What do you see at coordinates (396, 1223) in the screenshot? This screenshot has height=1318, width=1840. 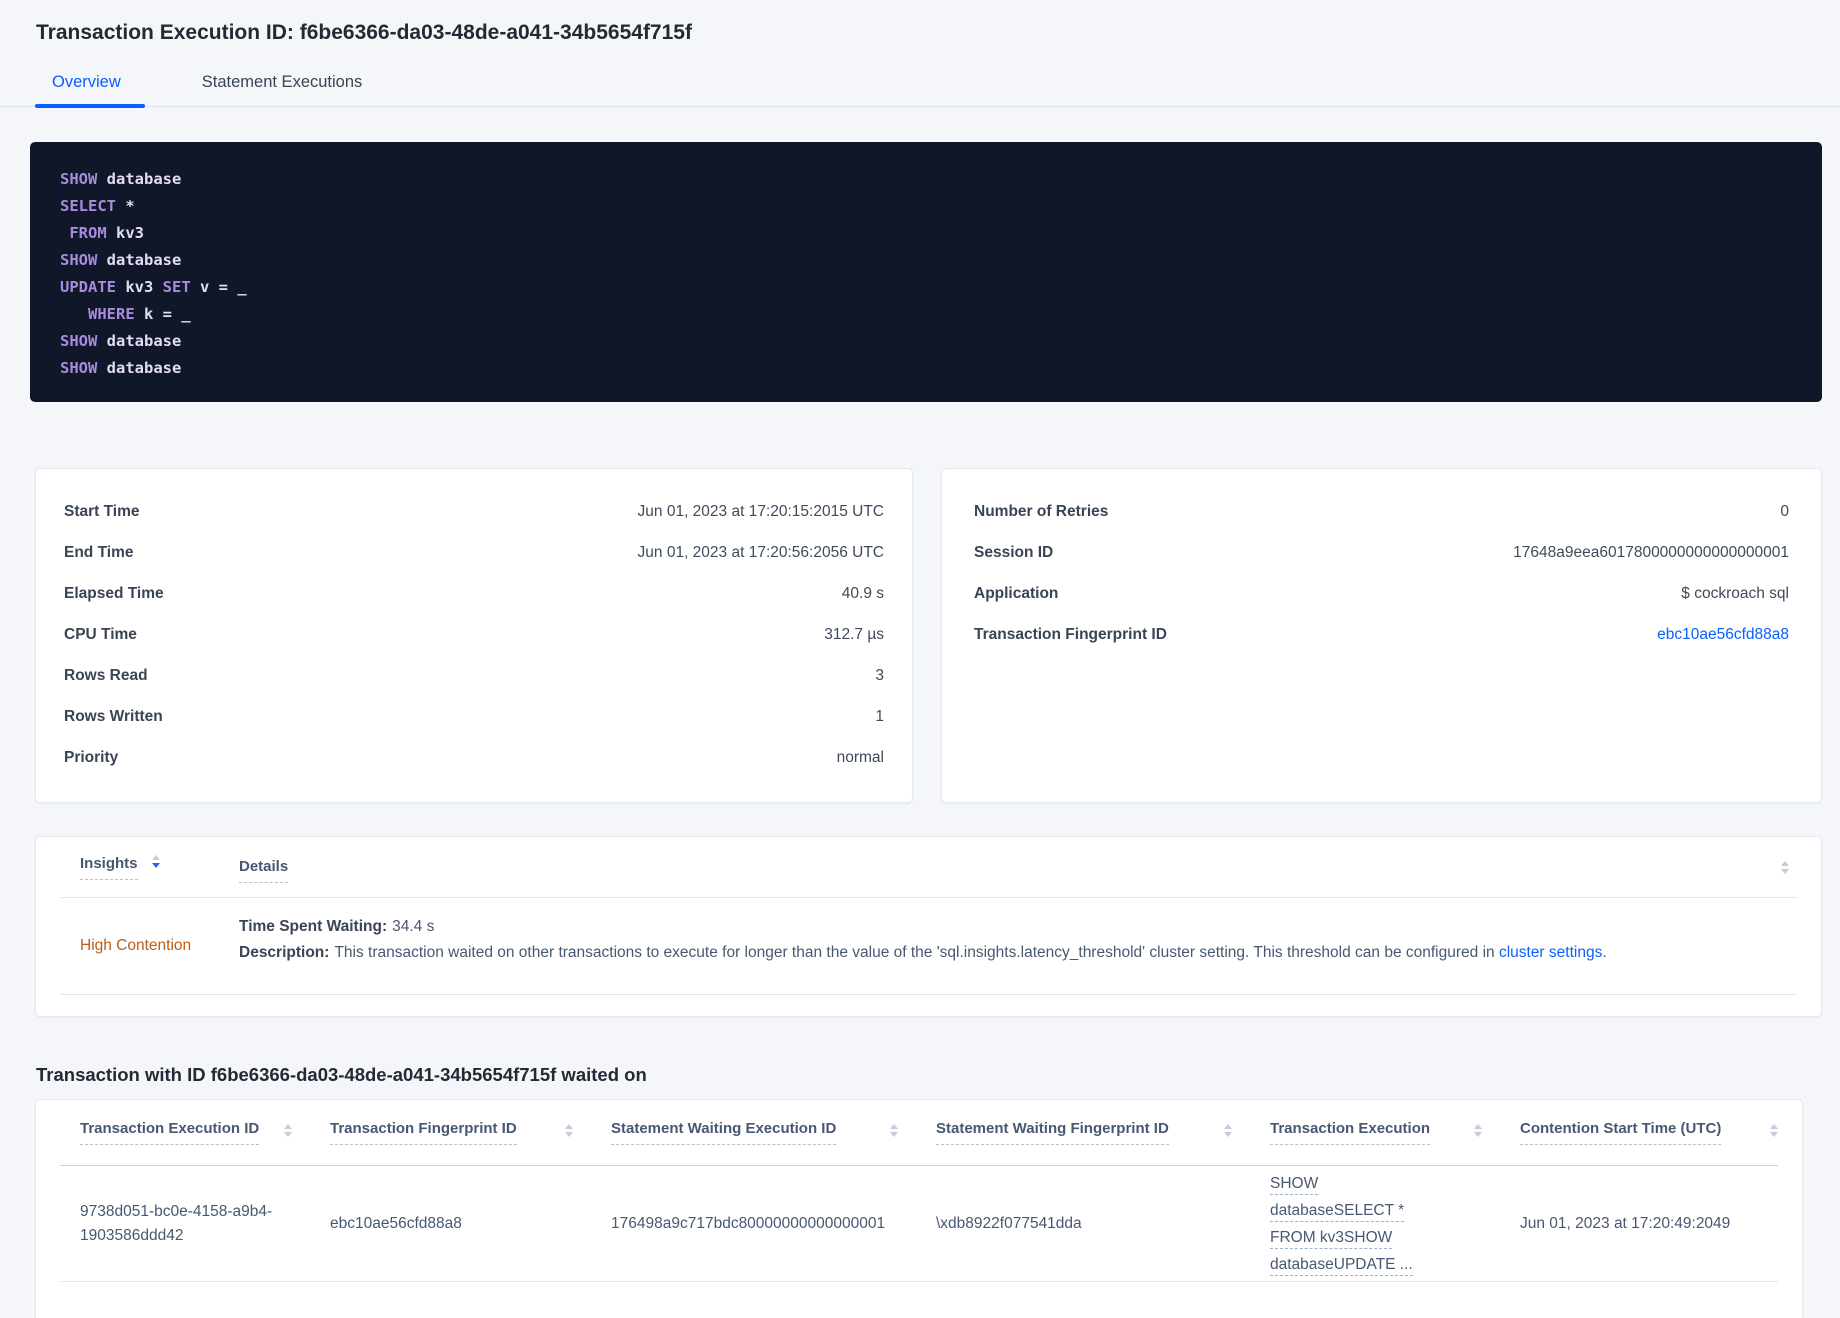 I see `cell-transaction-fingerprint-id: ebc10ae56cfd88a8` at bounding box center [396, 1223].